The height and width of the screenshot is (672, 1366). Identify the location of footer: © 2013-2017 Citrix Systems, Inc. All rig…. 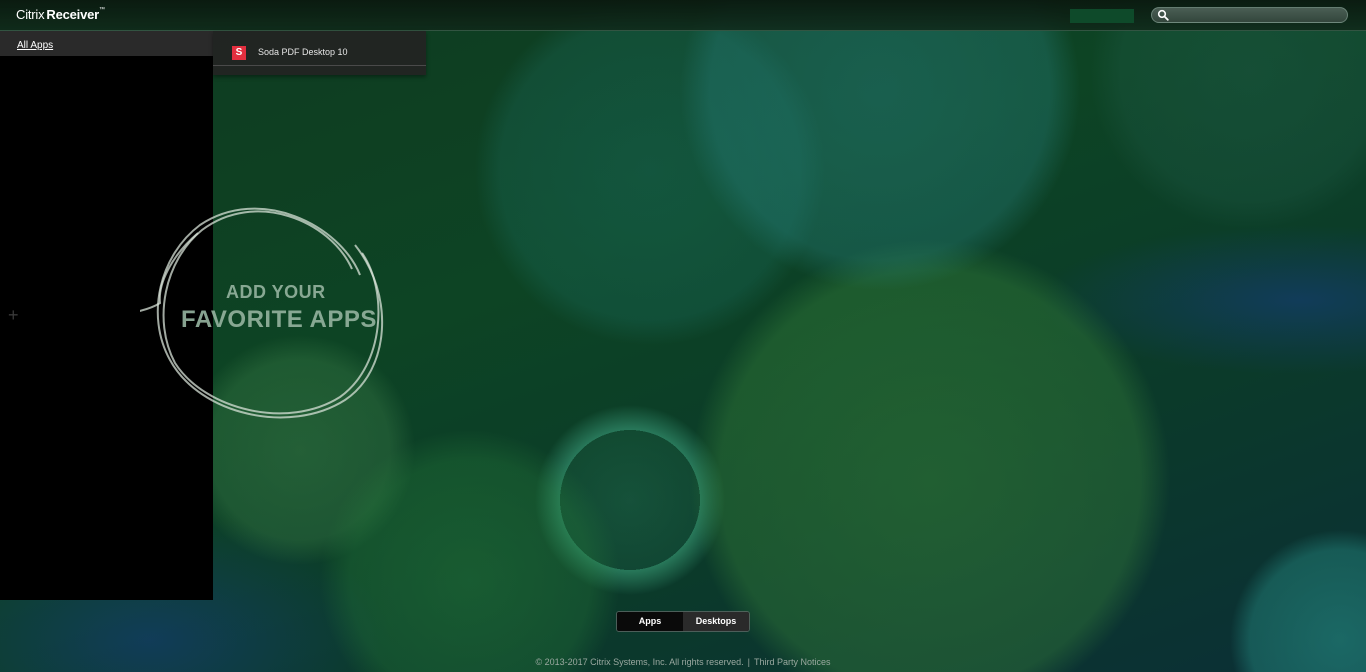
(683, 662).